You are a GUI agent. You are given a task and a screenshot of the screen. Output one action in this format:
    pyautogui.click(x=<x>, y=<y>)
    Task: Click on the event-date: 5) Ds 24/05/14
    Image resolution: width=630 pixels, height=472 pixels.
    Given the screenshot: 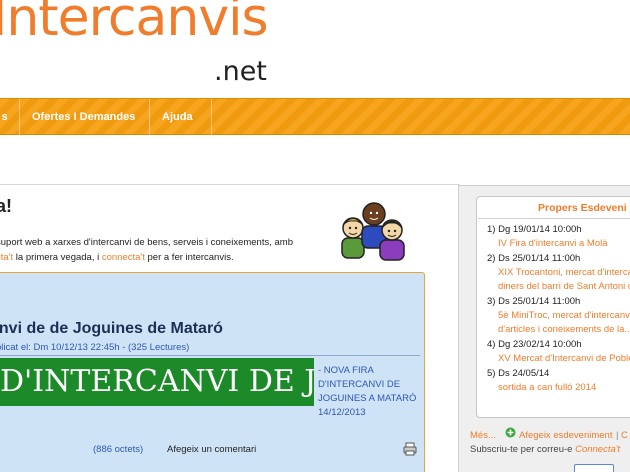 What is the action you would take?
    pyautogui.click(x=518, y=373)
    